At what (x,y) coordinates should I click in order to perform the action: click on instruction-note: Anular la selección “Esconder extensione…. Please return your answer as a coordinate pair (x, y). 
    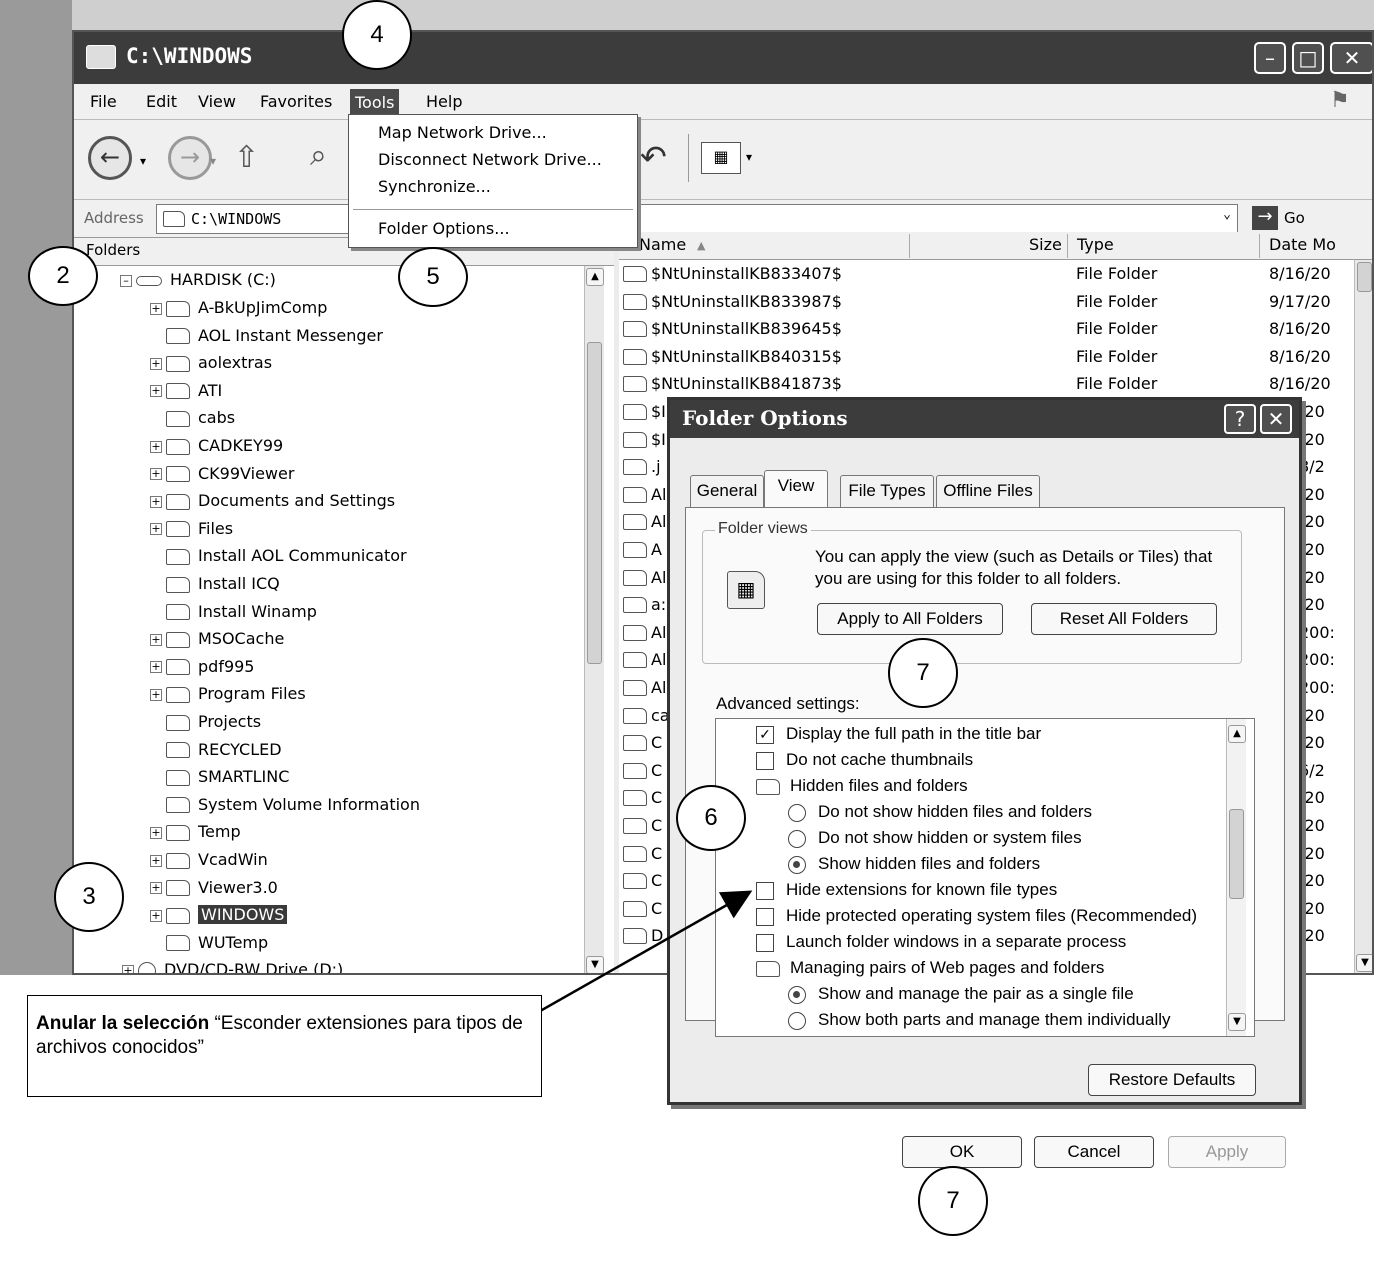
    Looking at the image, I should click on (284, 1046).